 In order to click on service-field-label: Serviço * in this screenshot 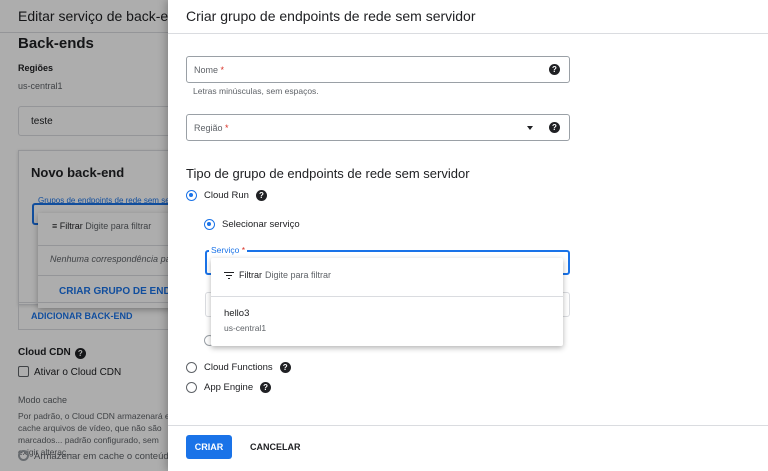, I will do `click(228, 250)`.